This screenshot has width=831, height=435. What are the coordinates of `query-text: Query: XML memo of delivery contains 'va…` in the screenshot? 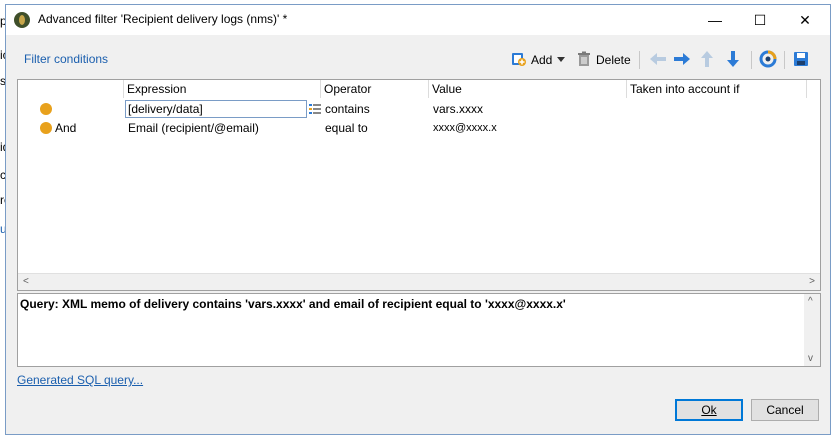 It's located at (293, 304).